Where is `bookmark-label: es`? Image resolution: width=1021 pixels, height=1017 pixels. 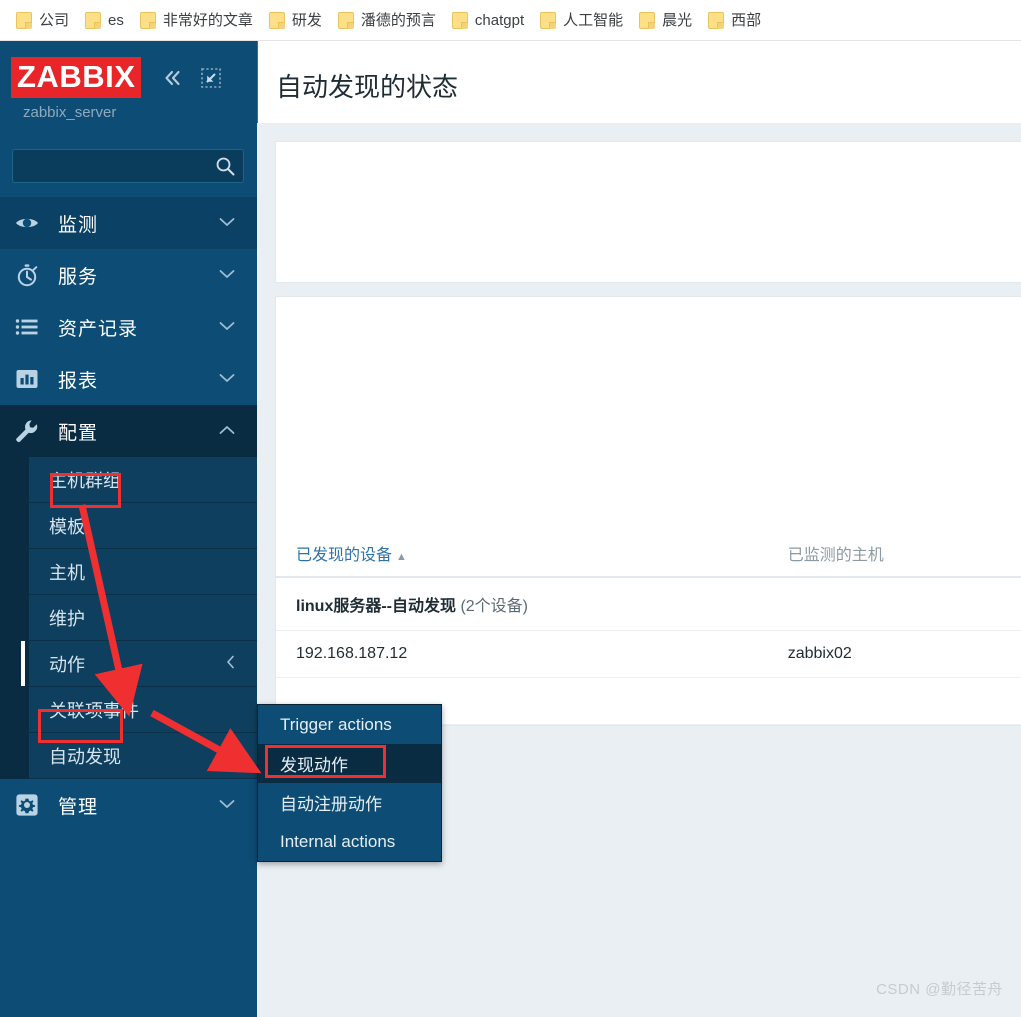 bookmark-label: es is located at coordinates (116, 20).